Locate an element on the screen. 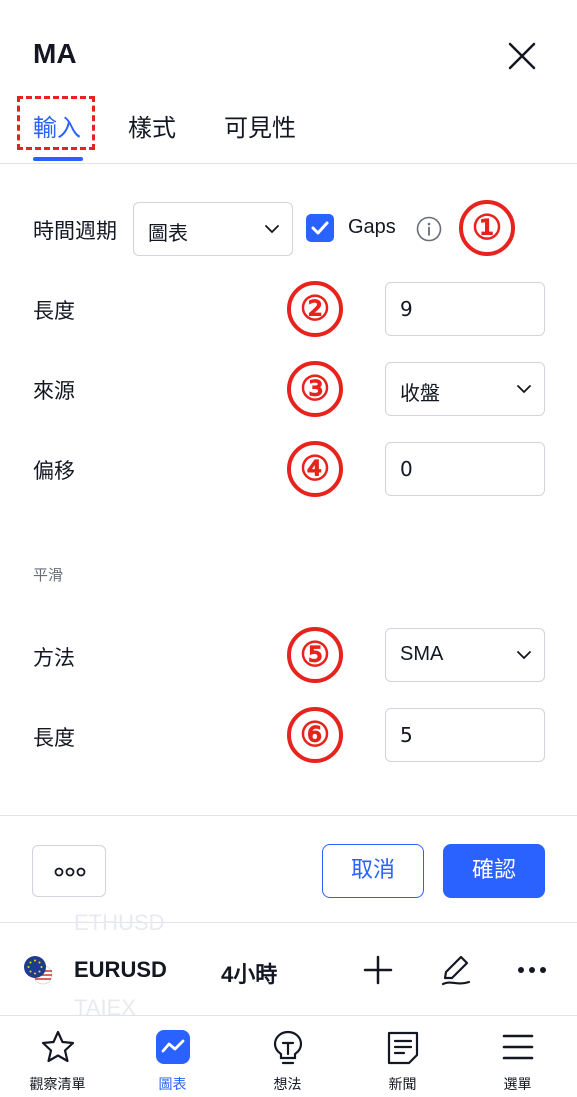  annotation-number-4: ④ is located at coordinates (315, 469).